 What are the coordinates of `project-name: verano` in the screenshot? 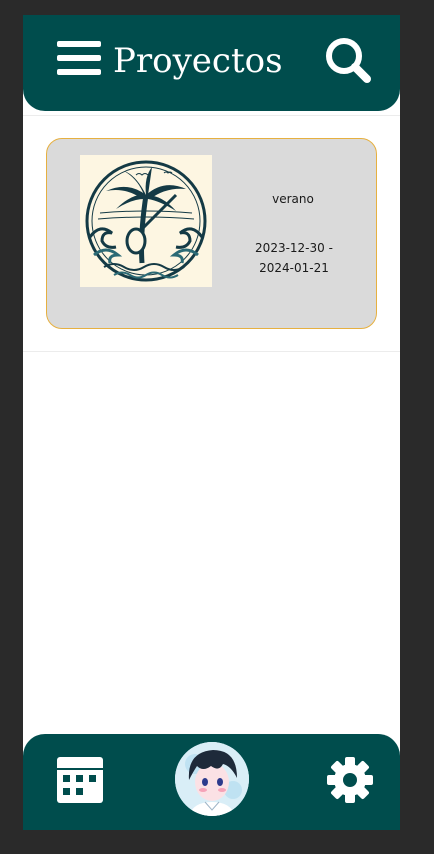 It's located at (293, 199).